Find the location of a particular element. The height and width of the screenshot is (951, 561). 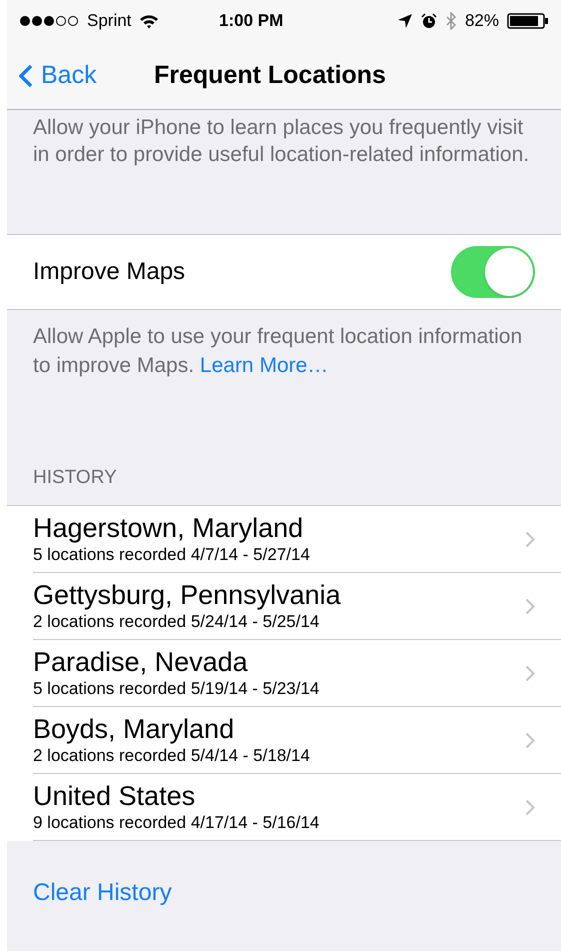

history-row: Paradise, Nevada 5 locations recorded 5/19/14 - 5/23/14 is located at coordinates (297, 673).